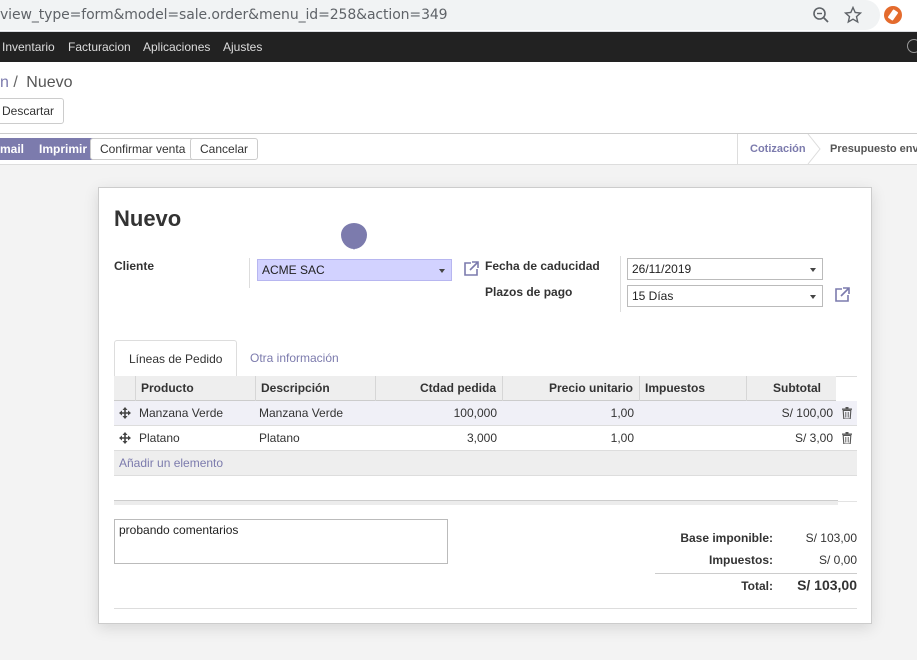 This screenshot has height=660, width=917. What do you see at coordinates (134, 266) in the screenshot?
I see `customer-label: Cliente` at bounding box center [134, 266].